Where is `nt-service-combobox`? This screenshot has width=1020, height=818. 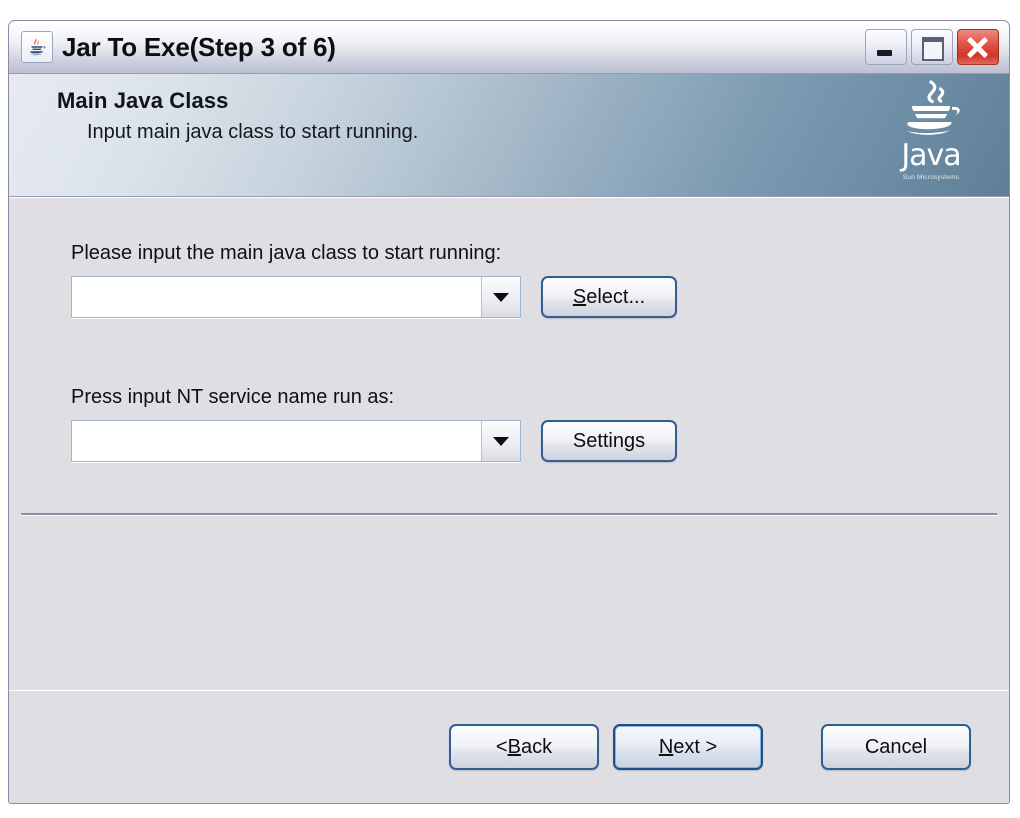 nt-service-combobox is located at coordinates (296, 441).